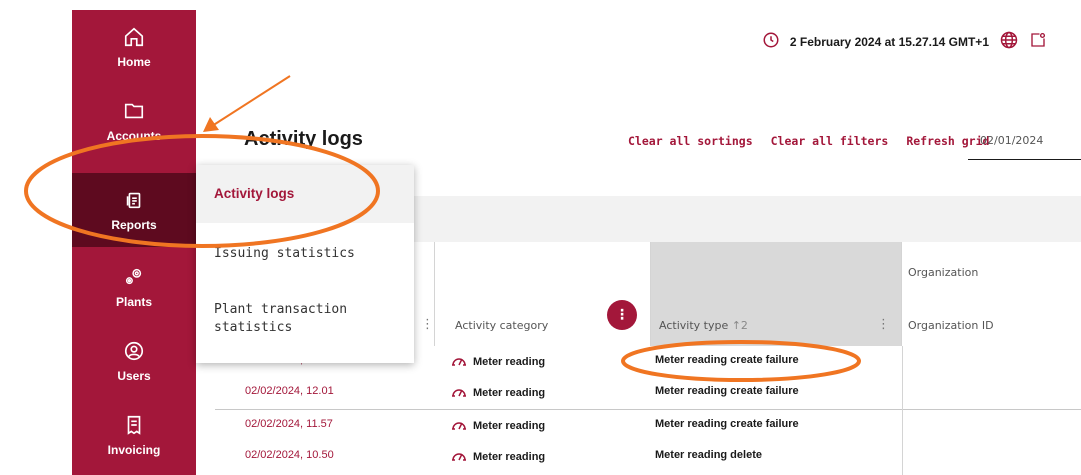 This screenshot has height=475, width=1081. What do you see at coordinates (254, 193) in the screenshot?
I see `submenu-item-label: Activity logs` at bounding box center [254, 193].